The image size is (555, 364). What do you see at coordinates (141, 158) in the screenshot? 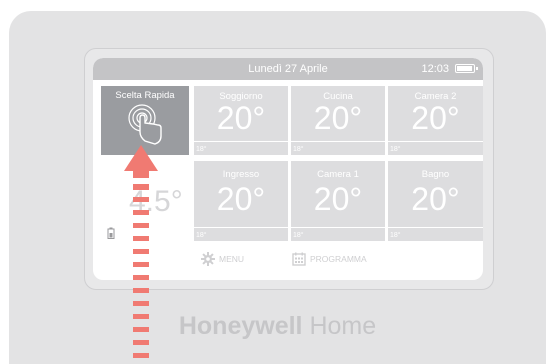
I see `arrow-head` at bounding box center [141, 158].